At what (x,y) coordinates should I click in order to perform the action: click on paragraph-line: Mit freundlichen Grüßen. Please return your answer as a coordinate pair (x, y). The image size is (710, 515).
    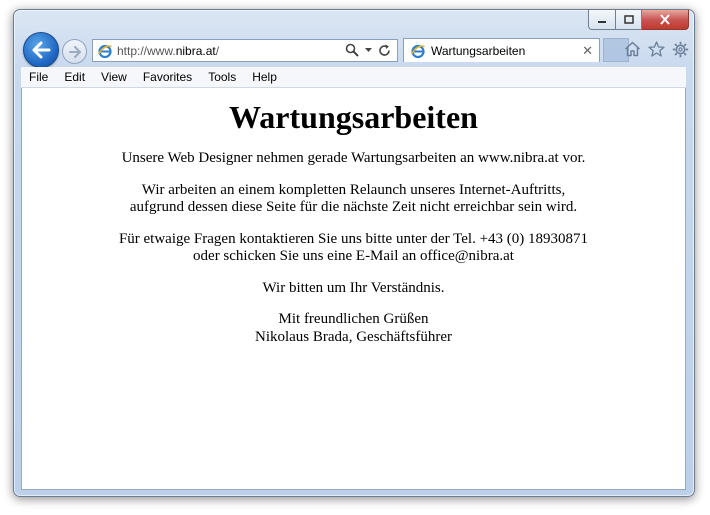
    Looking at the image, I should click on (353, 319).